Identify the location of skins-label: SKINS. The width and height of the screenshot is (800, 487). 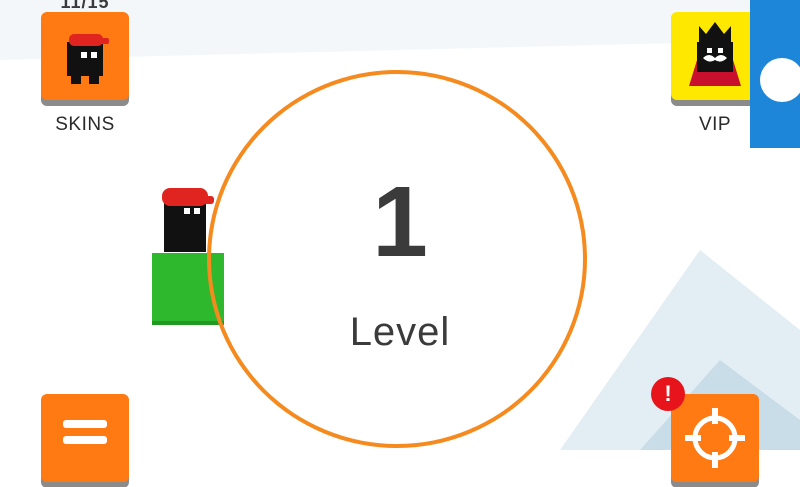
(85, 124).